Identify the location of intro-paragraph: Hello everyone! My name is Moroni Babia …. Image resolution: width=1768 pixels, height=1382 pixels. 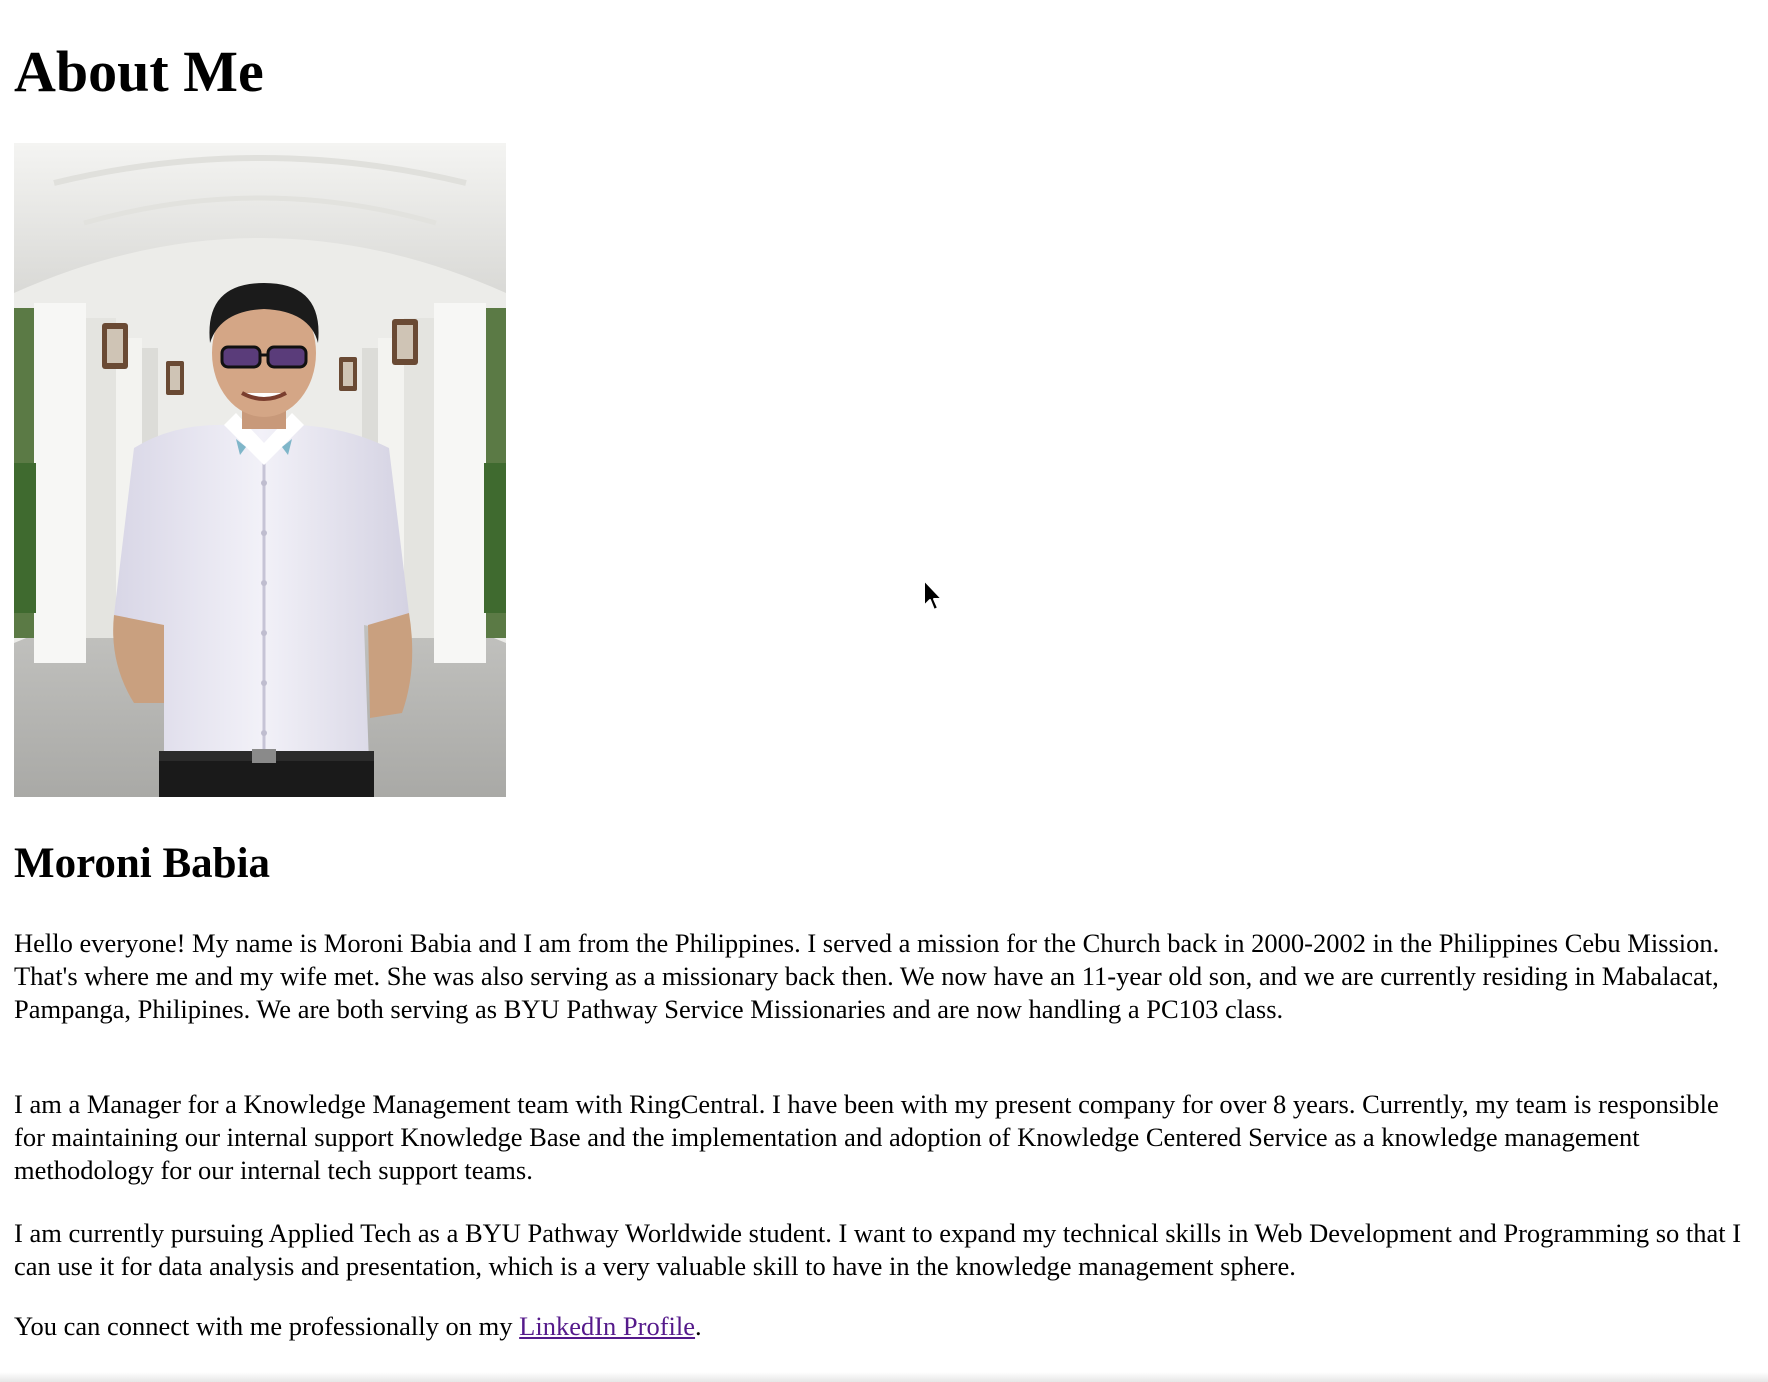
(867, 976).